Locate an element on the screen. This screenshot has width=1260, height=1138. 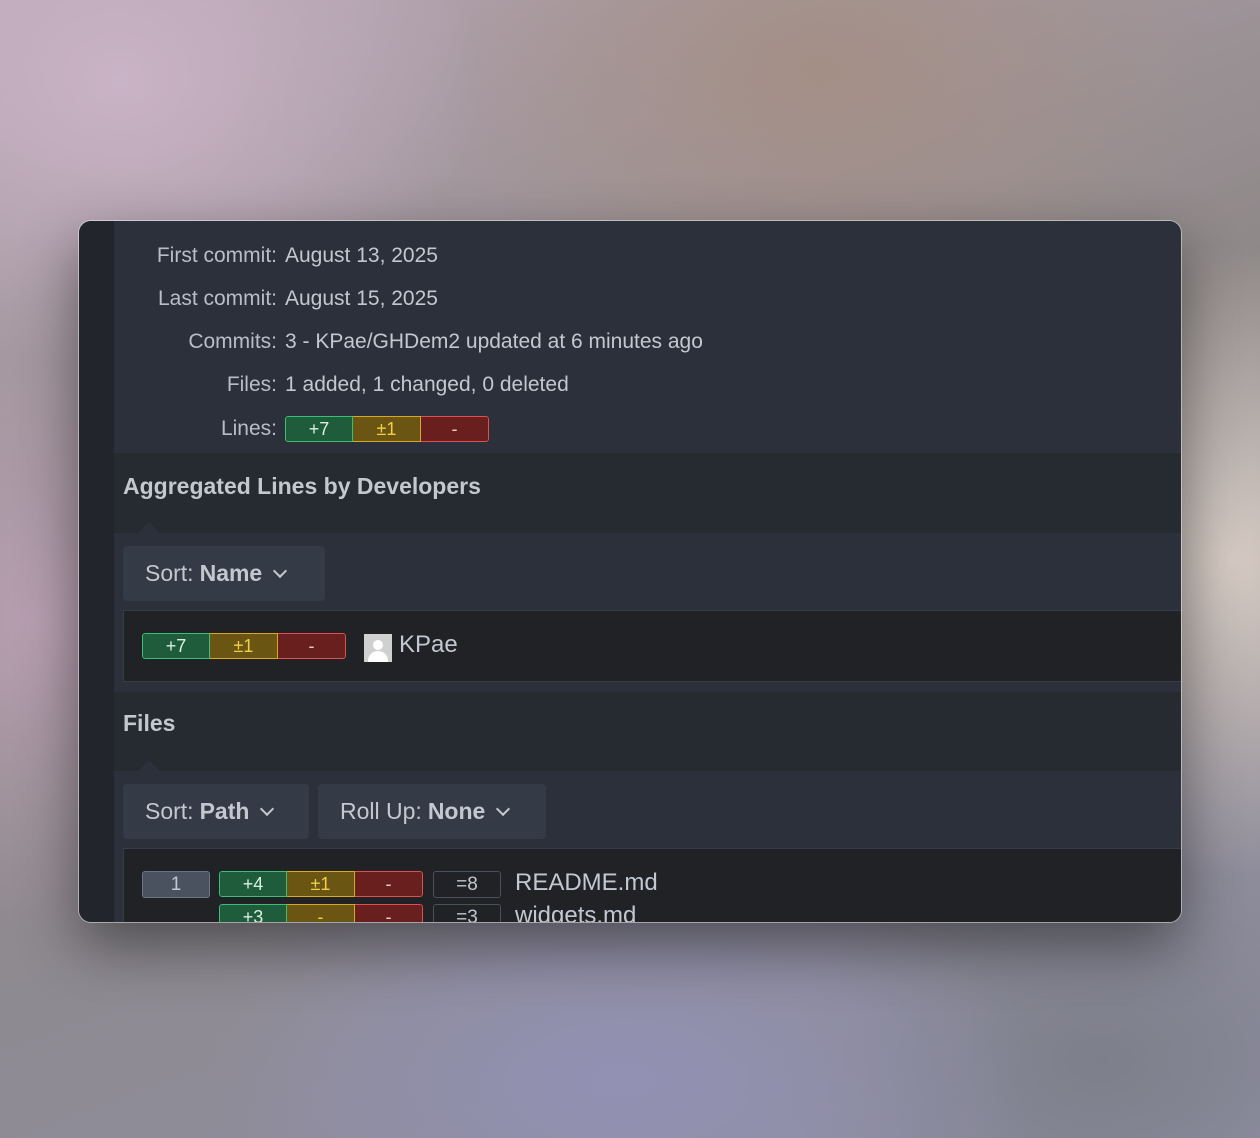
file-lines-bar: +3 - - is located at coordinates (321, 913).